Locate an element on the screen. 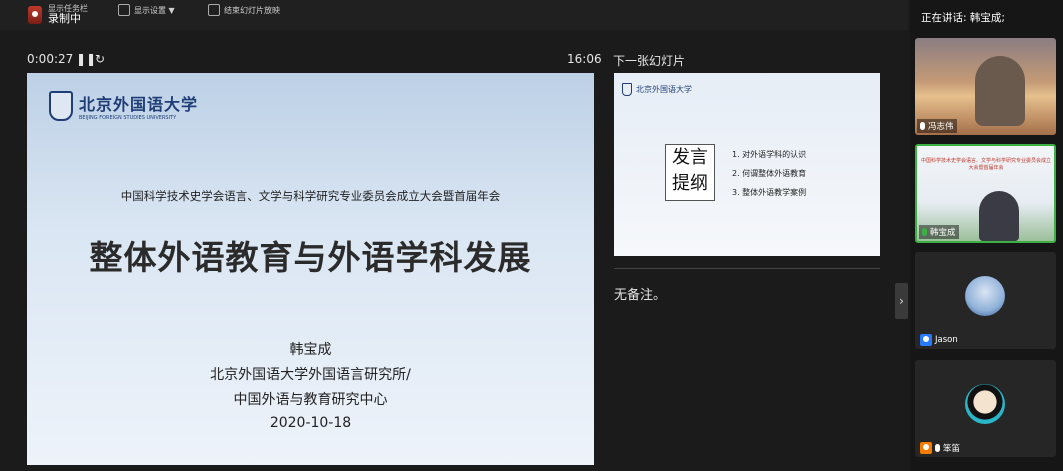 Image resolution: width=1063 pixels, height=471 pixels. participant-name-tag: 笨笛 is located at coordinates (940, 448).